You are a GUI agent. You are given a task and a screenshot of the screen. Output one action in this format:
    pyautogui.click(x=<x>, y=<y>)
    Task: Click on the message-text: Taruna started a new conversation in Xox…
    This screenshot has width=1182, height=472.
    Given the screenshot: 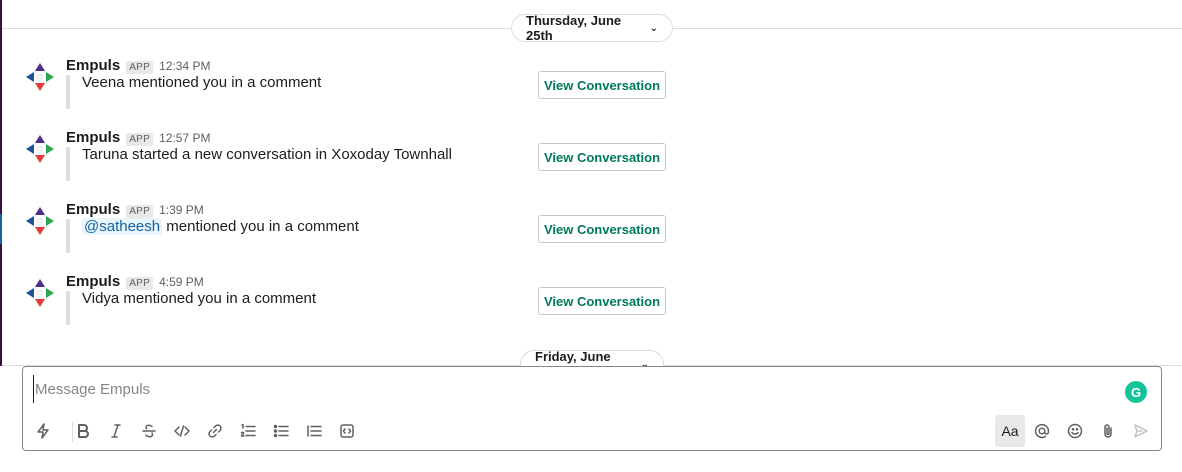 What is the action you would take?
    pyautogui.click(x=267, y=154)
    